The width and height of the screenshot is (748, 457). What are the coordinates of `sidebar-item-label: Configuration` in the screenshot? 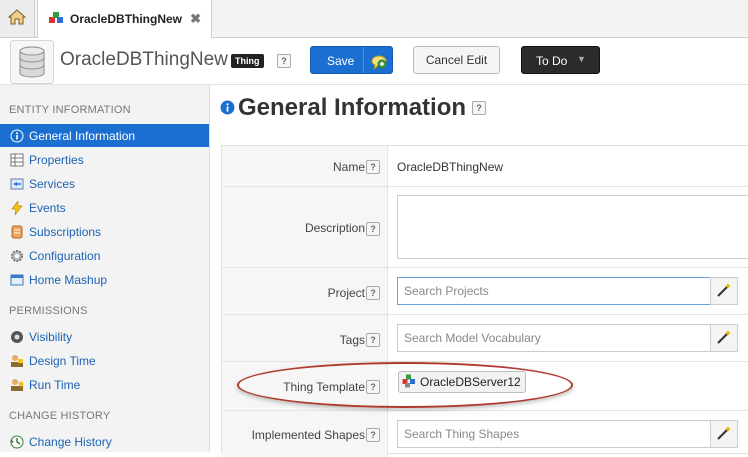 It's located at (65, 255).